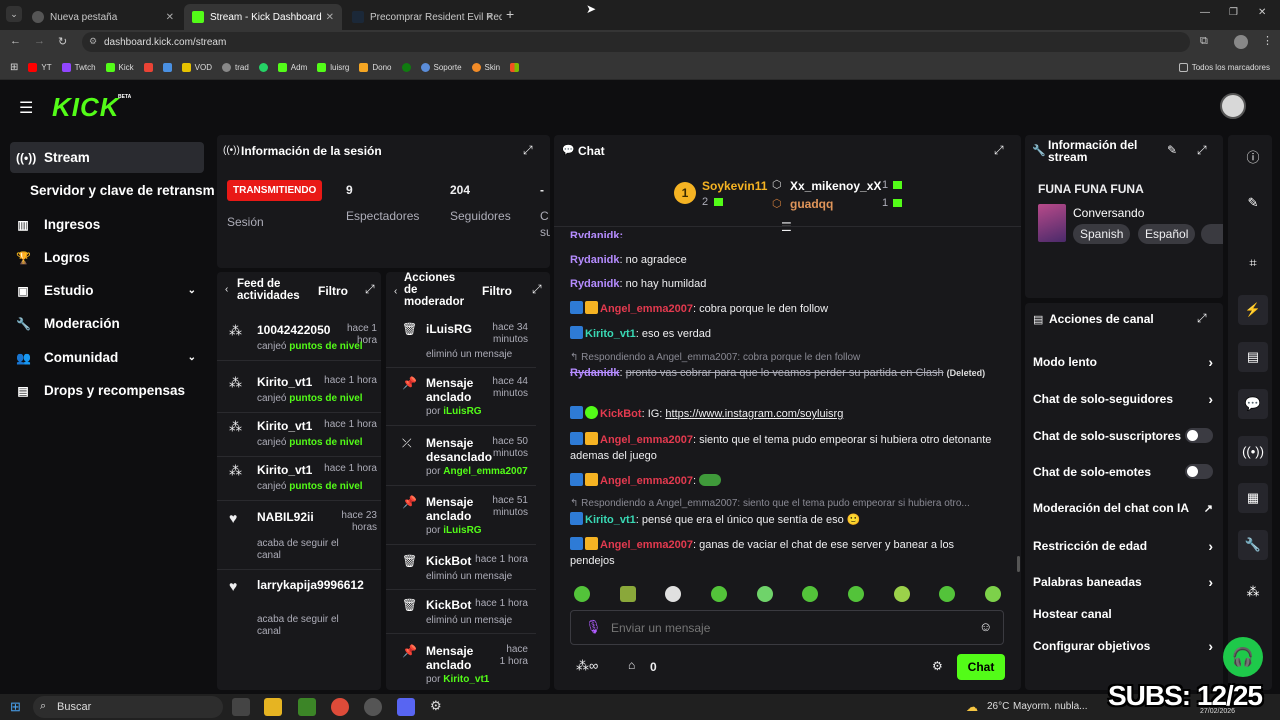  What do you see at coordinates (107, 290) in the screenshot?
I see `sidebar-item-estudio: ▣ Estudio ⌄` at bounding box center [107, 290].